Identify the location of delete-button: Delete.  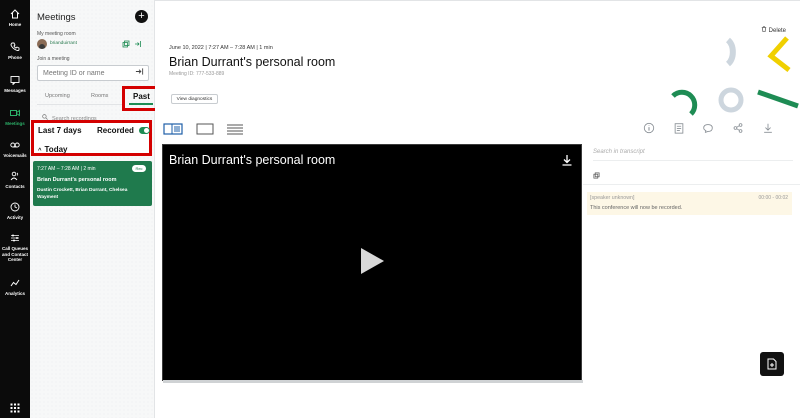
(773, 30).